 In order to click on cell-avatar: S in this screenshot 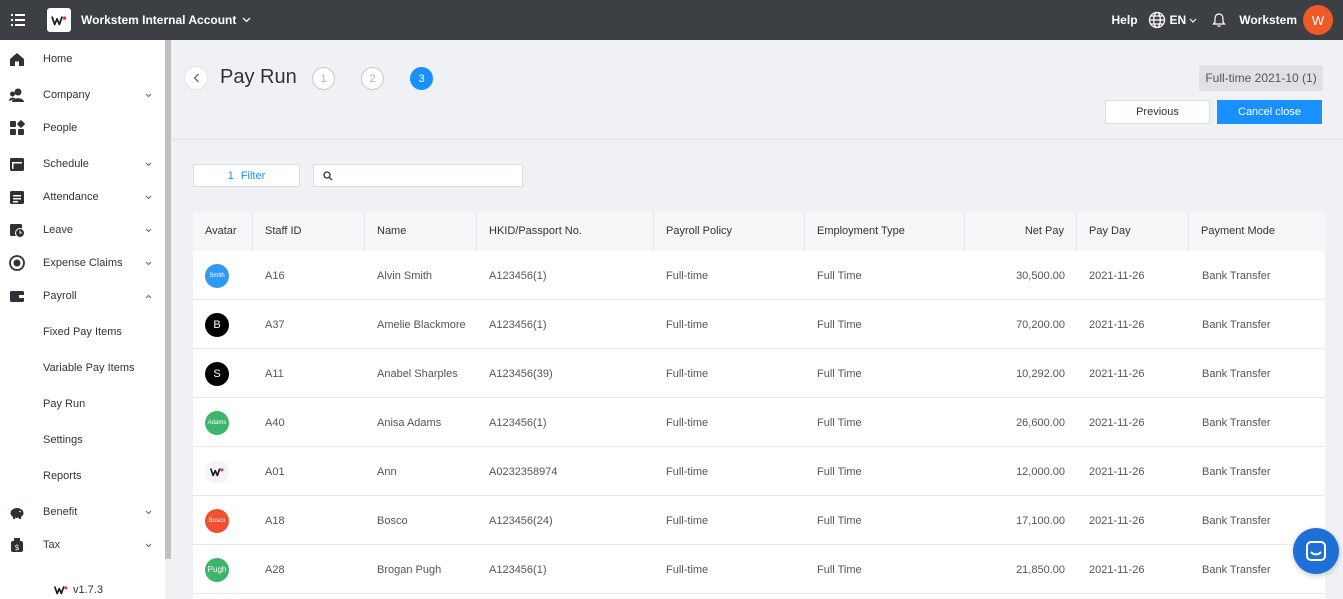, I will do `click(217, 373)`.